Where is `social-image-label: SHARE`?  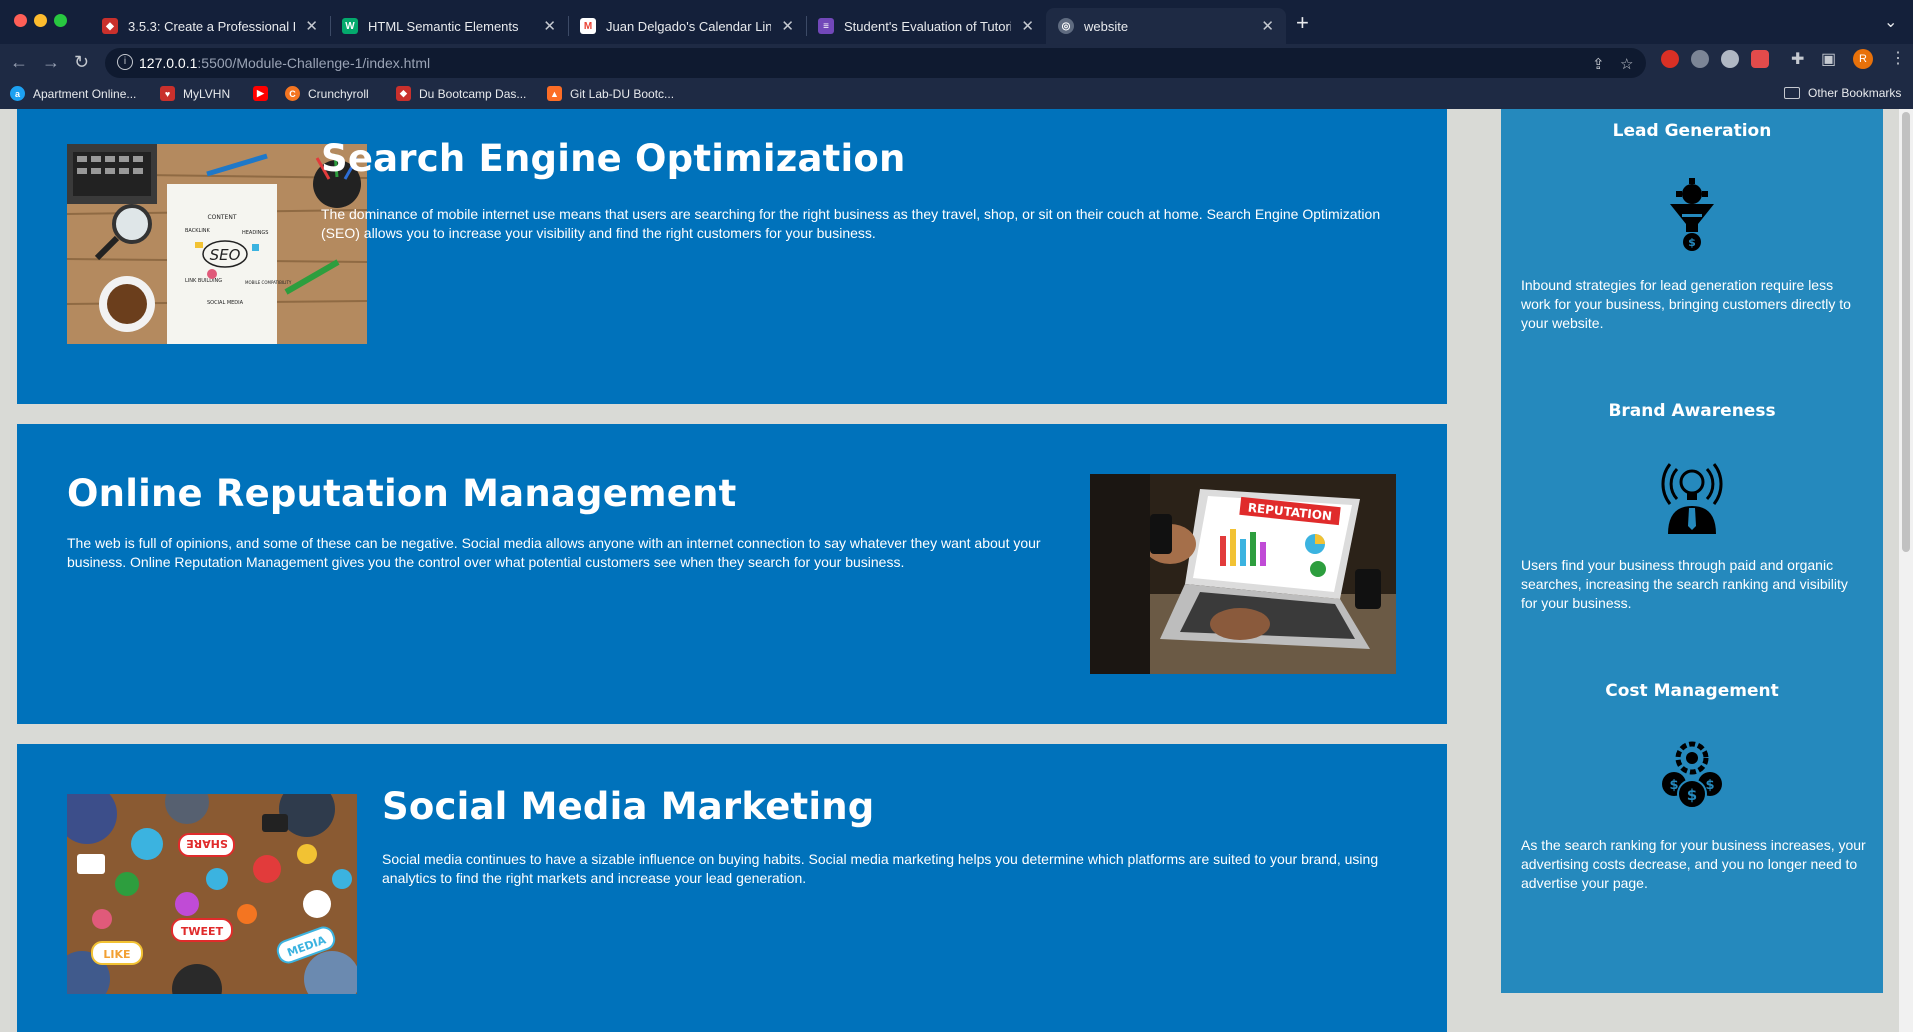
social-image-label: SHARE is located at coordinates (207, 843).